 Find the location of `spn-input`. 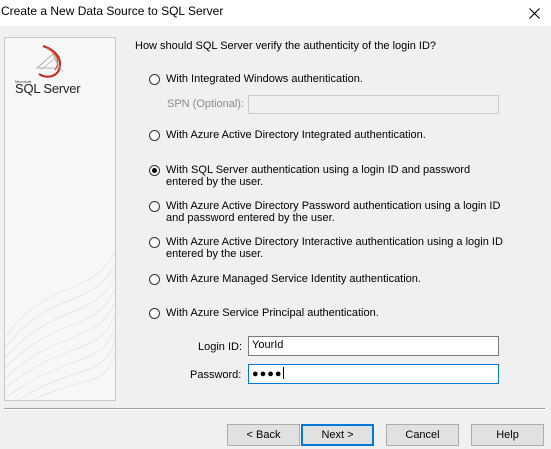

spn-input is located at coordinates (373, 104).